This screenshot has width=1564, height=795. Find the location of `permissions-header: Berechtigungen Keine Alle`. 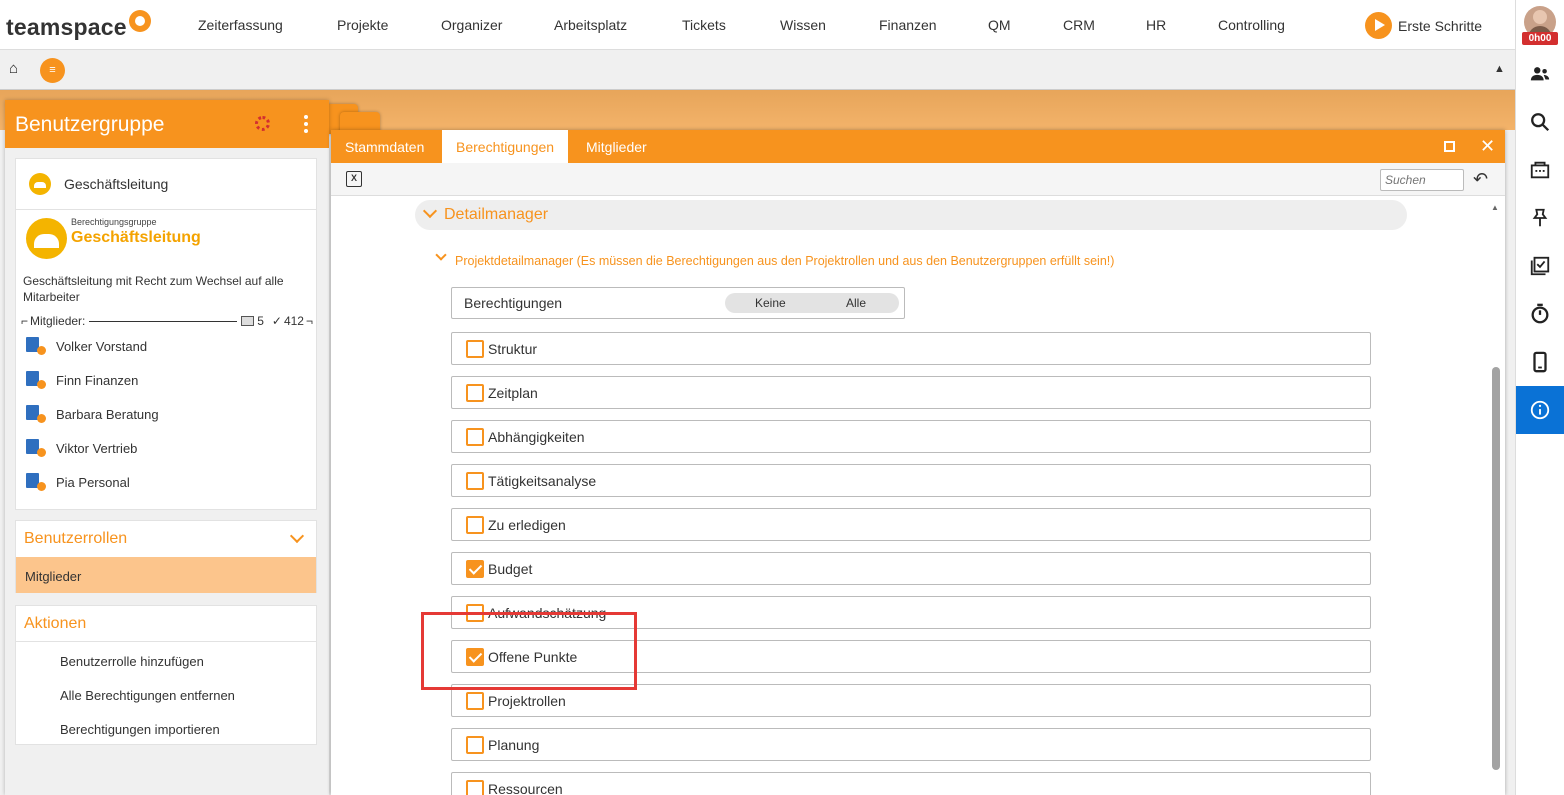

permissions-header: Berechtigungen Keine Alle is located at coordinates (678, 303).